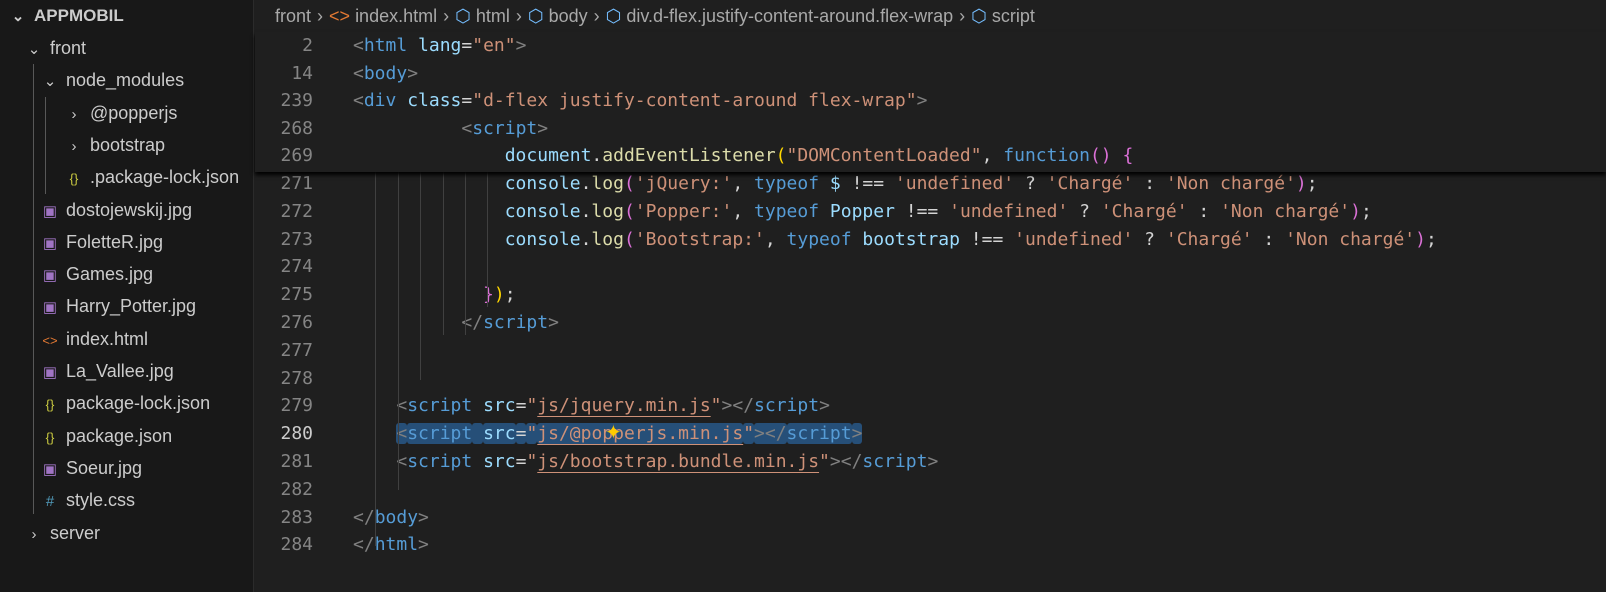  I want to click on tree-item-label: @popperjs, so click(134, 112).